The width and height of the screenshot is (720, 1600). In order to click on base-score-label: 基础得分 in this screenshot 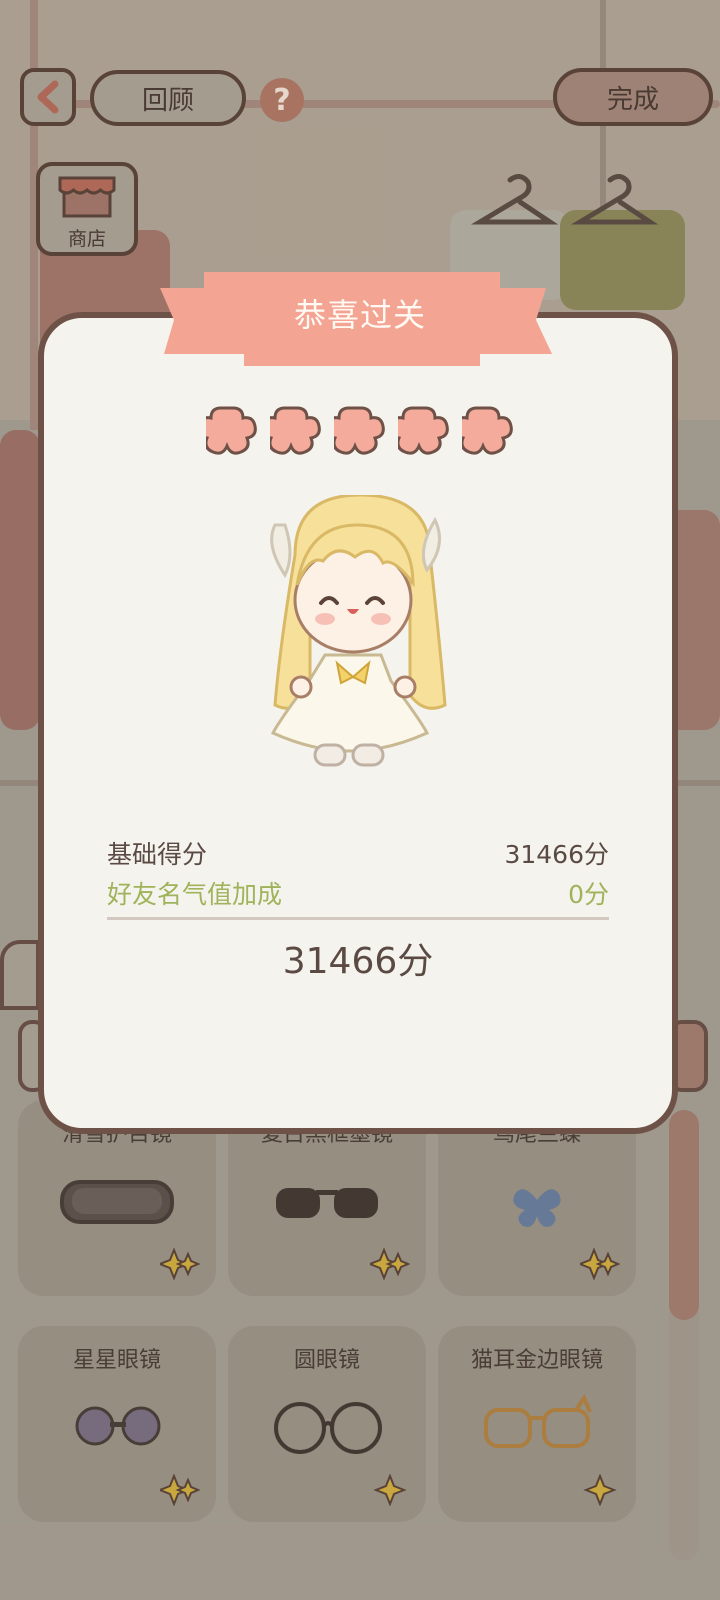, I will do `click(157, 854)`.